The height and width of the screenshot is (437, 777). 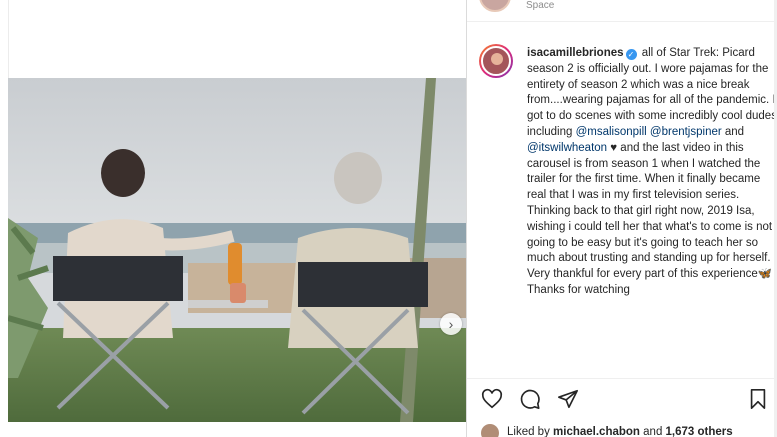 I want to click on author-username: isacamillebriones, so click(x=575, y=53).